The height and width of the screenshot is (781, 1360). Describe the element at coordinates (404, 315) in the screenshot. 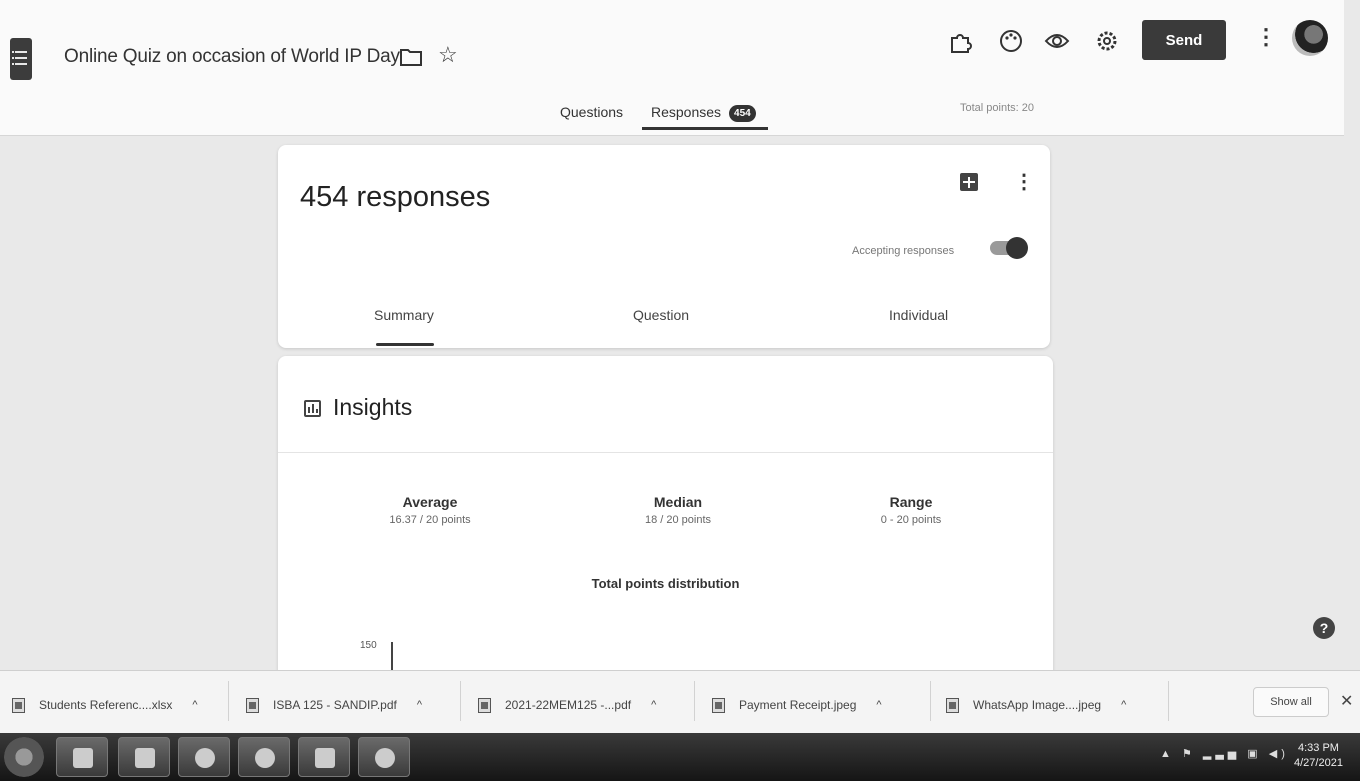

I see `subtab-summary: Summary` at that location.